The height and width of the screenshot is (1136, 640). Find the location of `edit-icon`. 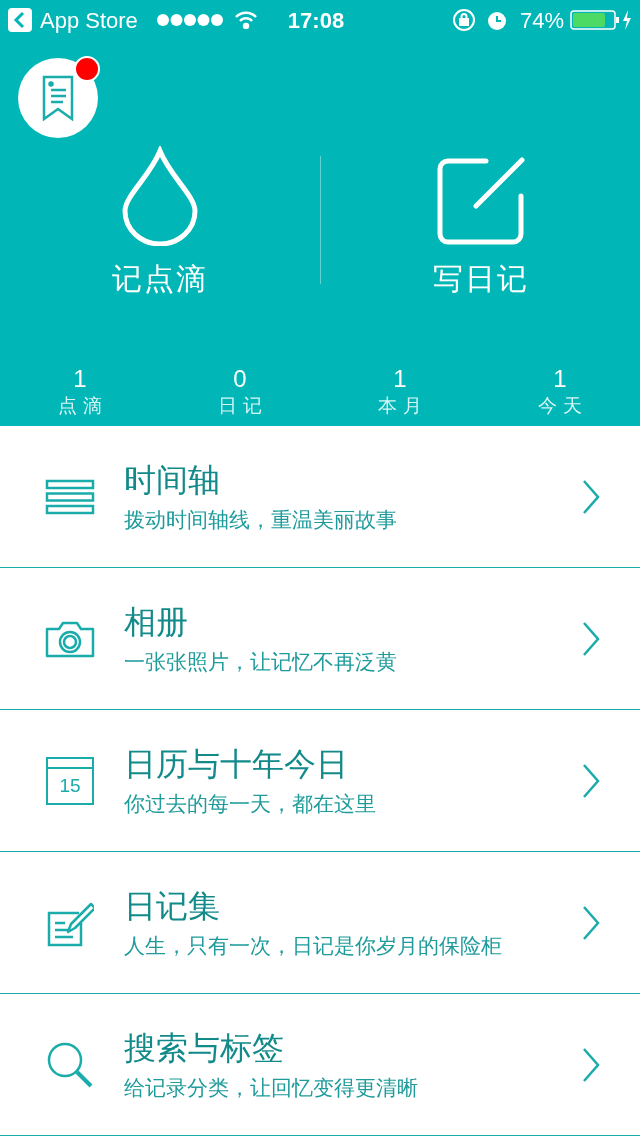

edit-icon is located at coordinates (480, 201).